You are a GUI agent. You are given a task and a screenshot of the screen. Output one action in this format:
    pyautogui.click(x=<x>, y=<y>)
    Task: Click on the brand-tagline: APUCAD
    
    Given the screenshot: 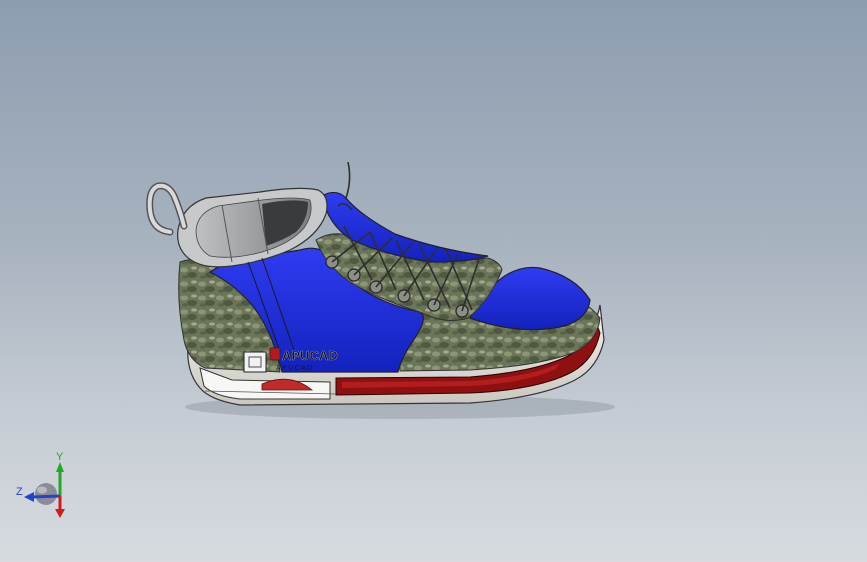 What is the action you would take?
    pyautogui.click(x=295, y=368)
    